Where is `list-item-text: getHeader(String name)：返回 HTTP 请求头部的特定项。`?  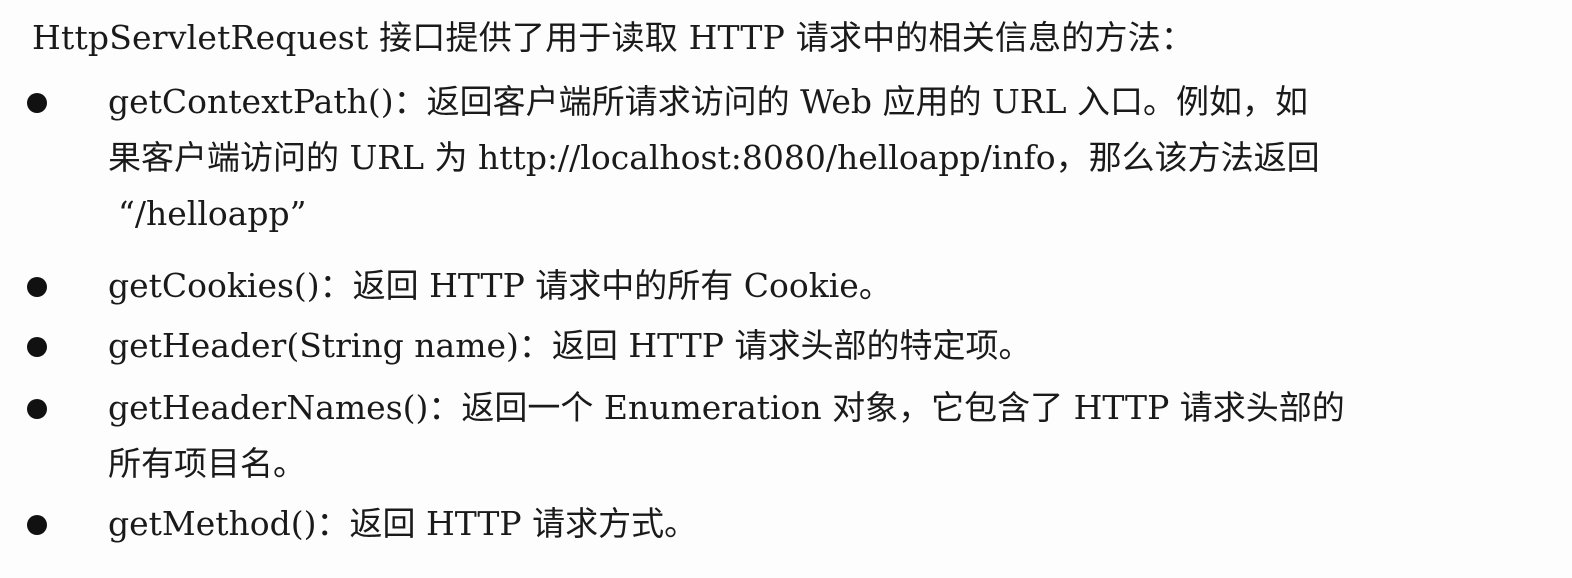 list-item-text: getHeader(String name)：返回 HTTP 请求头部的特定项。 is located at coordinates (808, 346).